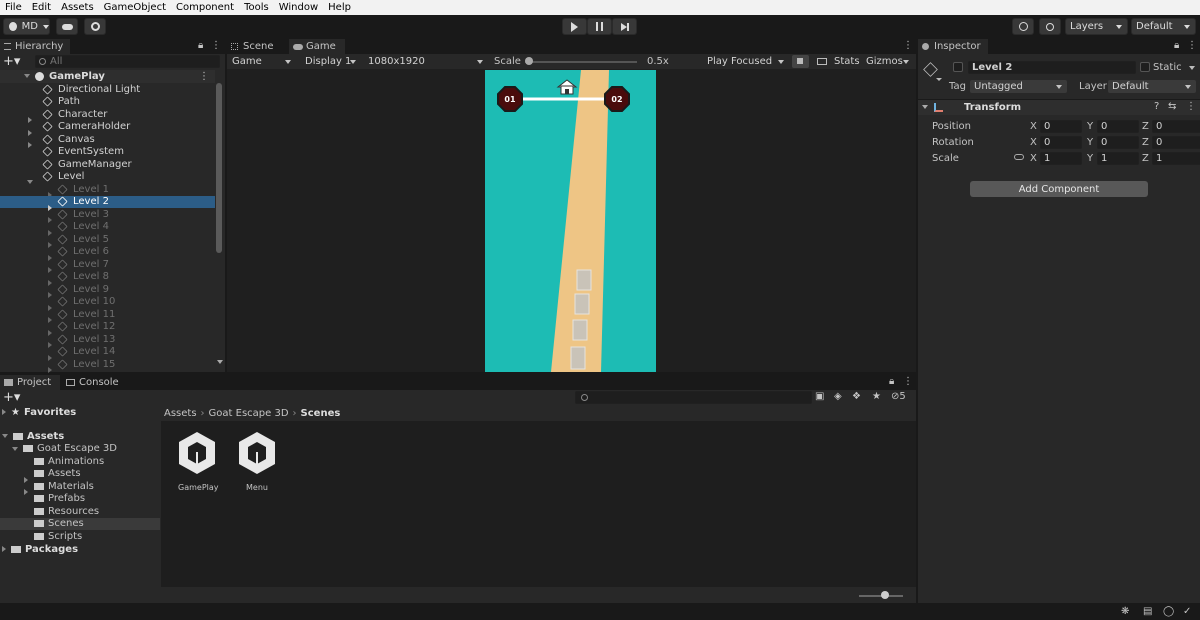  What do you see at coordinates (257, 46) in the screenshot?
I see `tab-scene: Scene` at bounding box center [257, 46].